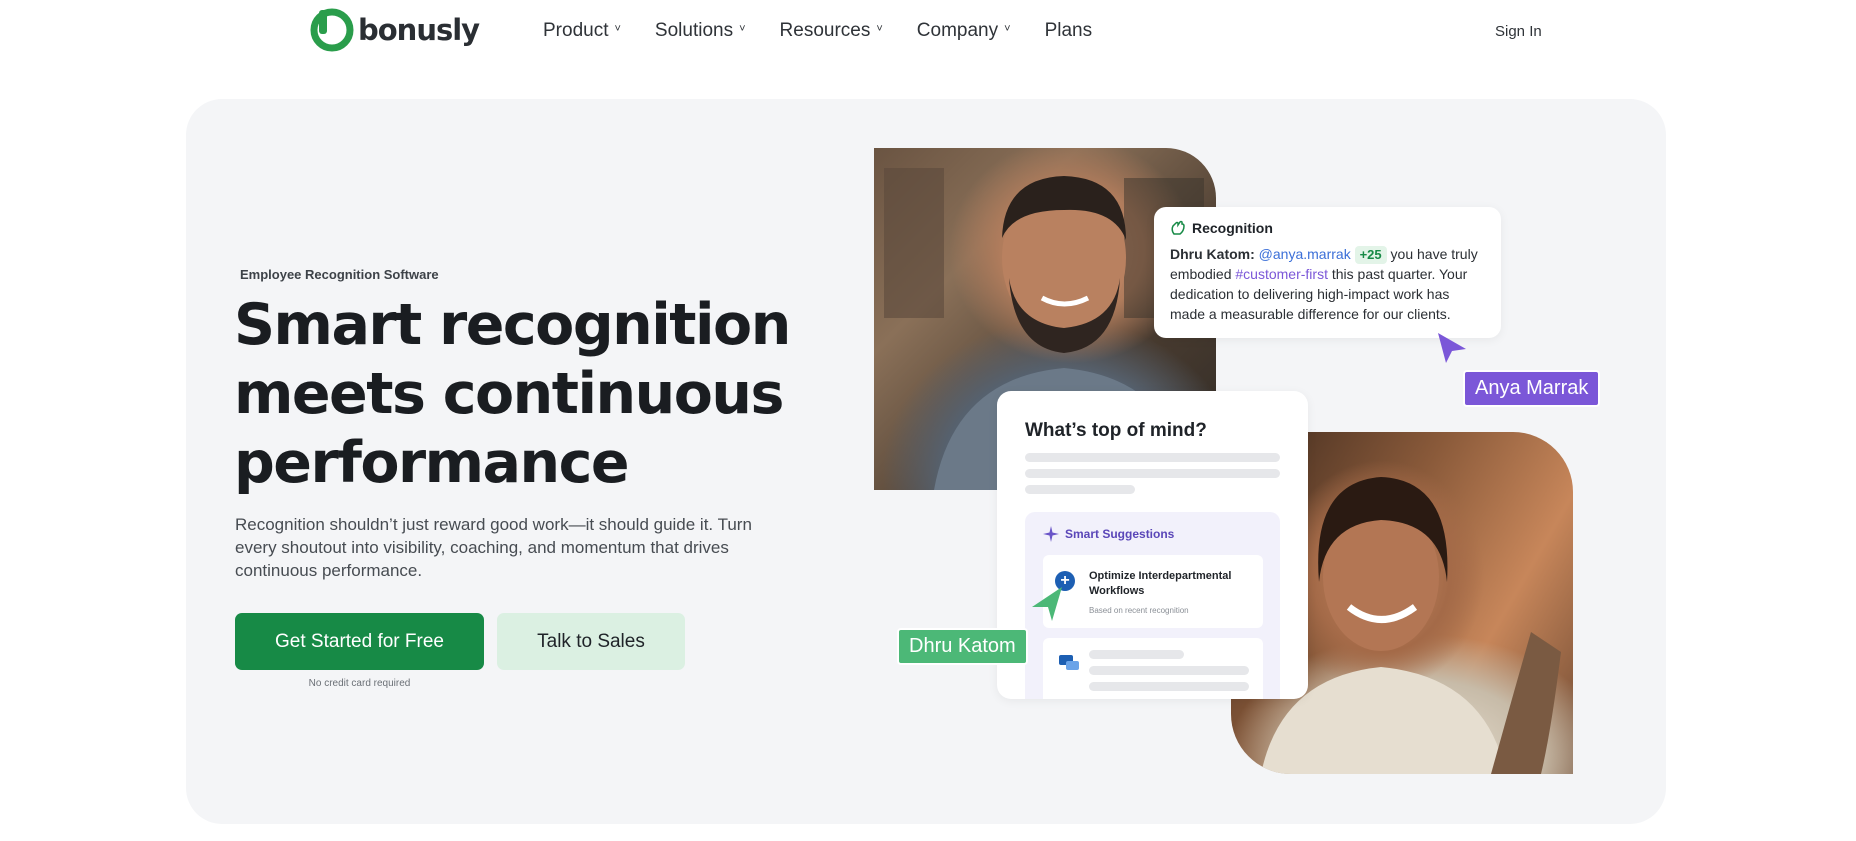 The image size is (1856, 841). I want to click on sparkle-icon, so click(1051, 534).